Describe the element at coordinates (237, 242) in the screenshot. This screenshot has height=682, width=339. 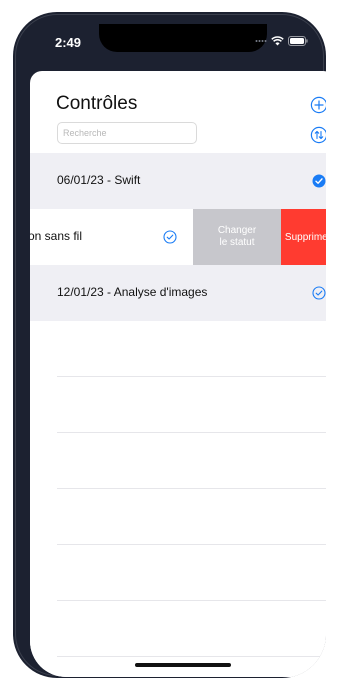
I see `change-status-label-line2: le statut` at that location.